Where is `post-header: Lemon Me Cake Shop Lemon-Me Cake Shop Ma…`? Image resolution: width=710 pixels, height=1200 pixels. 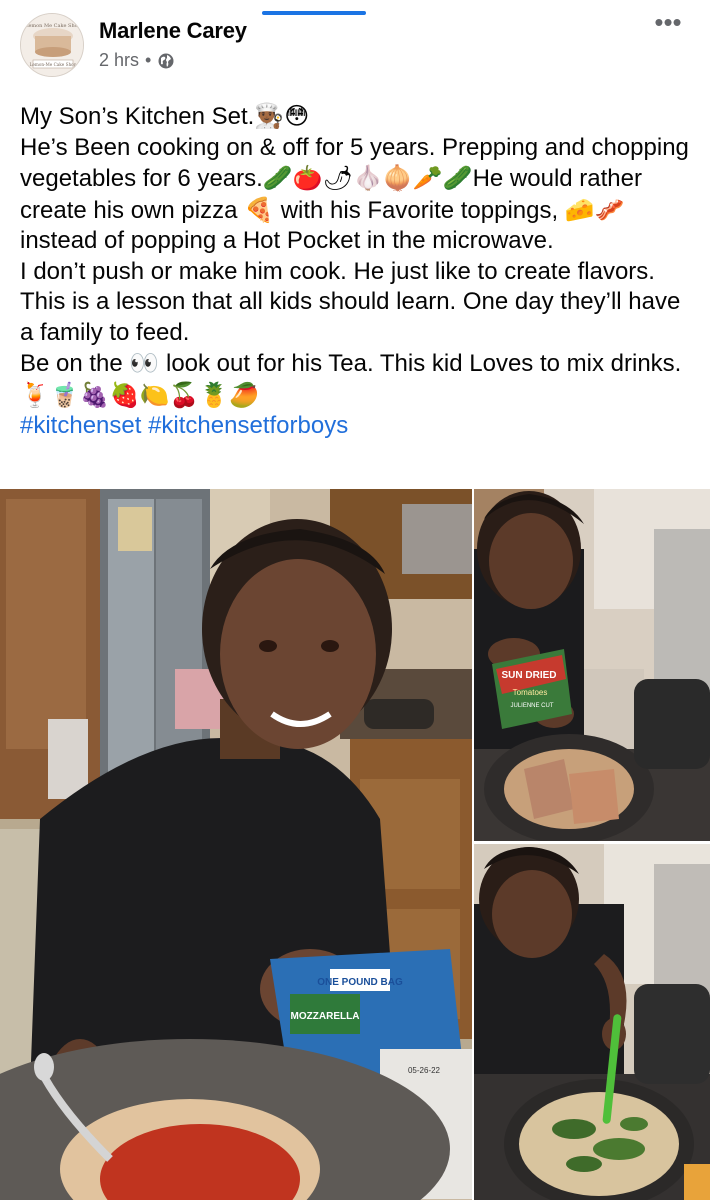 post-header: Lemon Me Cake Shop Lemon-Me Cake Shop Ma… is located at coordinates (355, 45).